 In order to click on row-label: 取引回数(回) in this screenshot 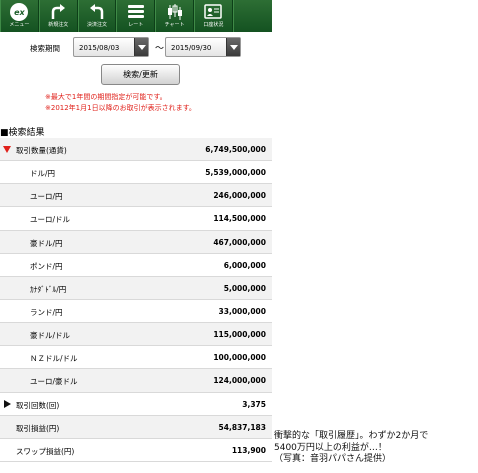, I will do `click(38, 405)`.